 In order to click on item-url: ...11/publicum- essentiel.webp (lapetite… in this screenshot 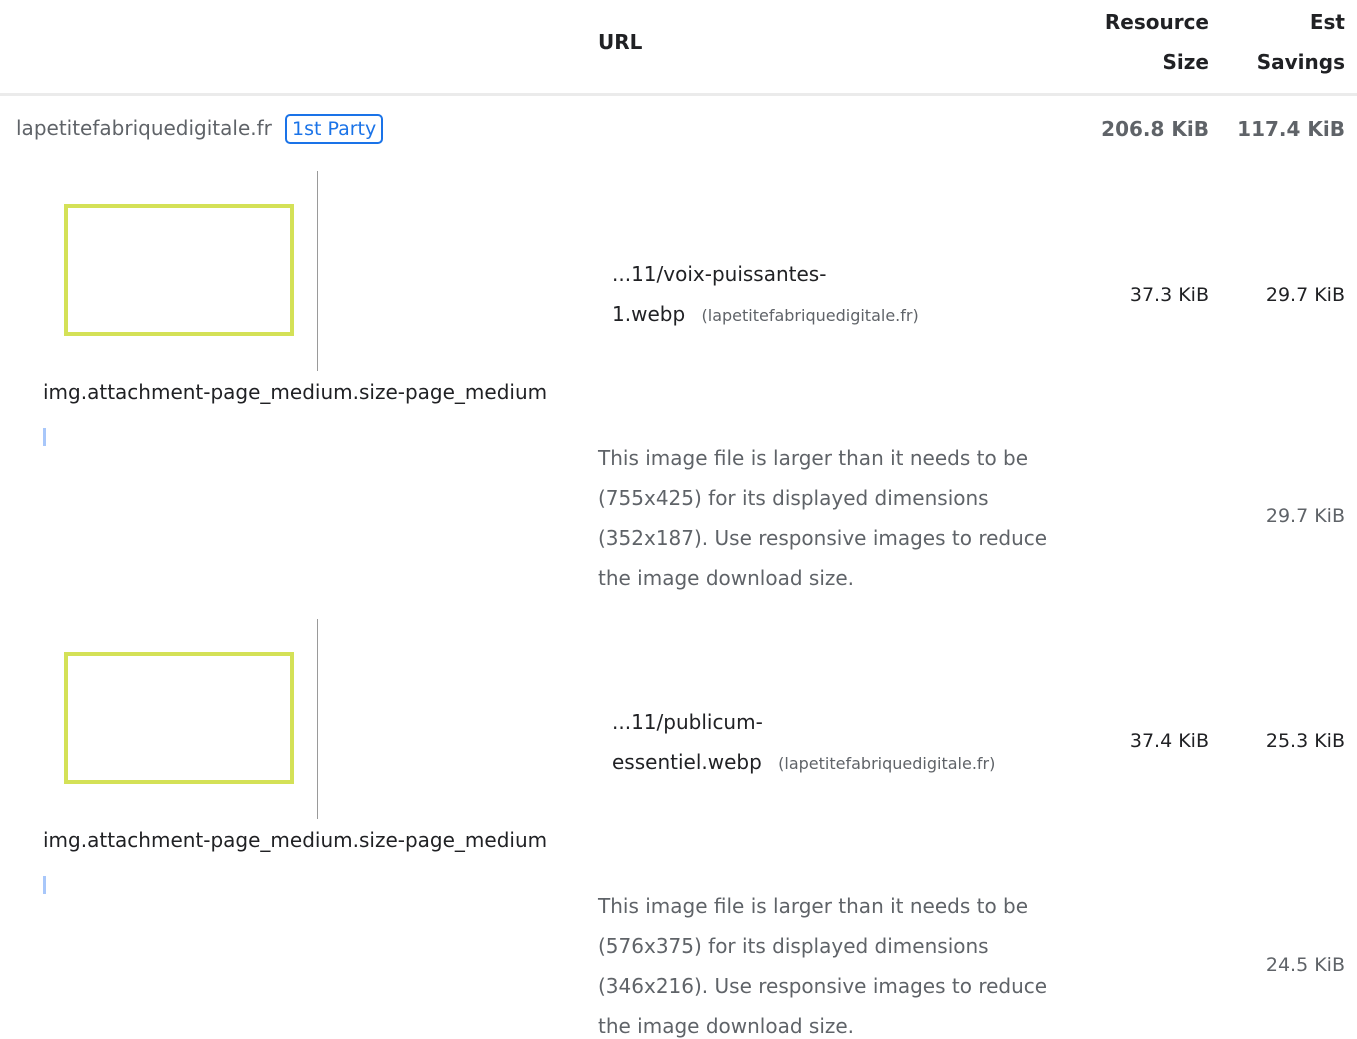, I will do `click(803, 743)`.